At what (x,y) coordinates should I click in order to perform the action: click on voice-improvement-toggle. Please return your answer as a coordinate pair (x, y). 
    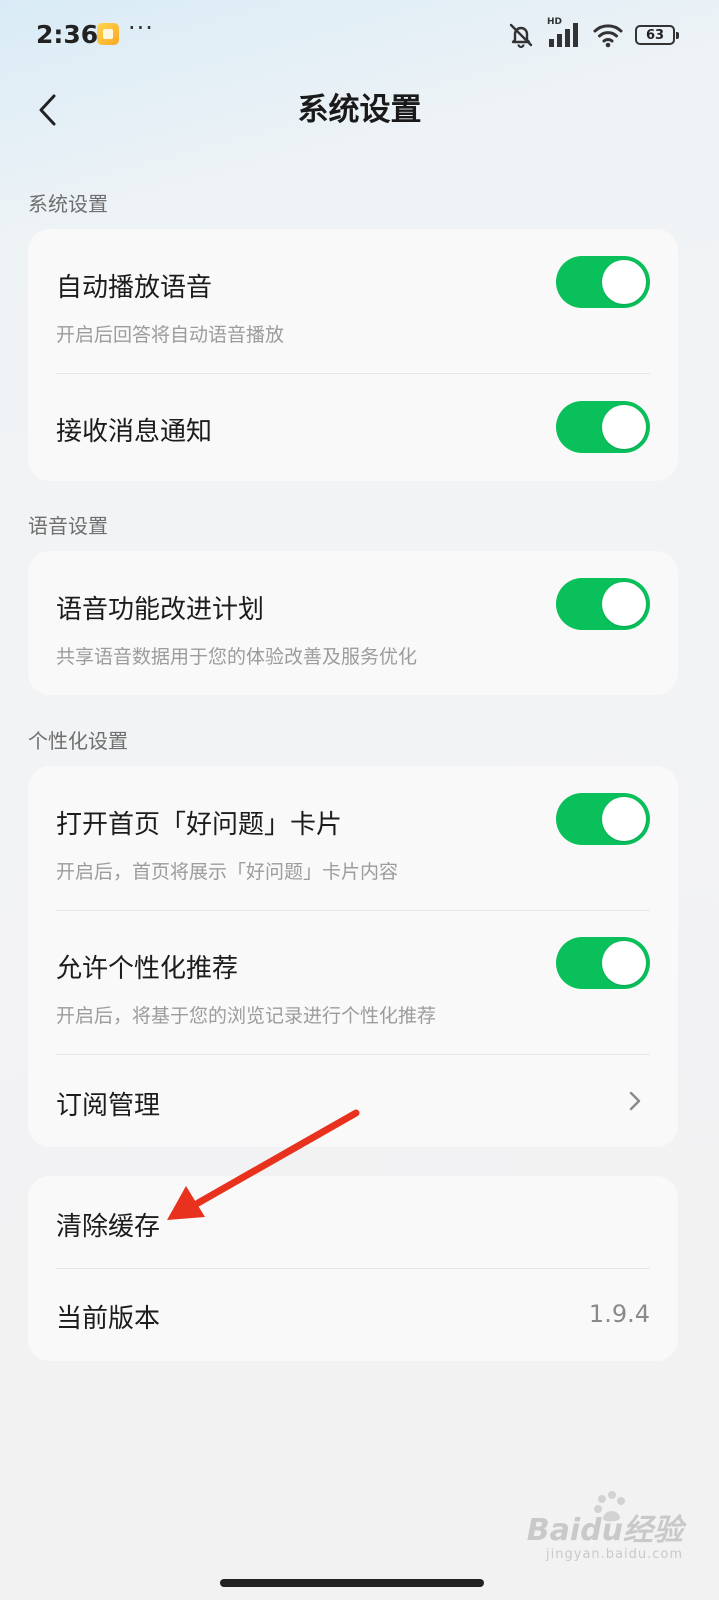
    Looking at the image, I should click on (603, 604).